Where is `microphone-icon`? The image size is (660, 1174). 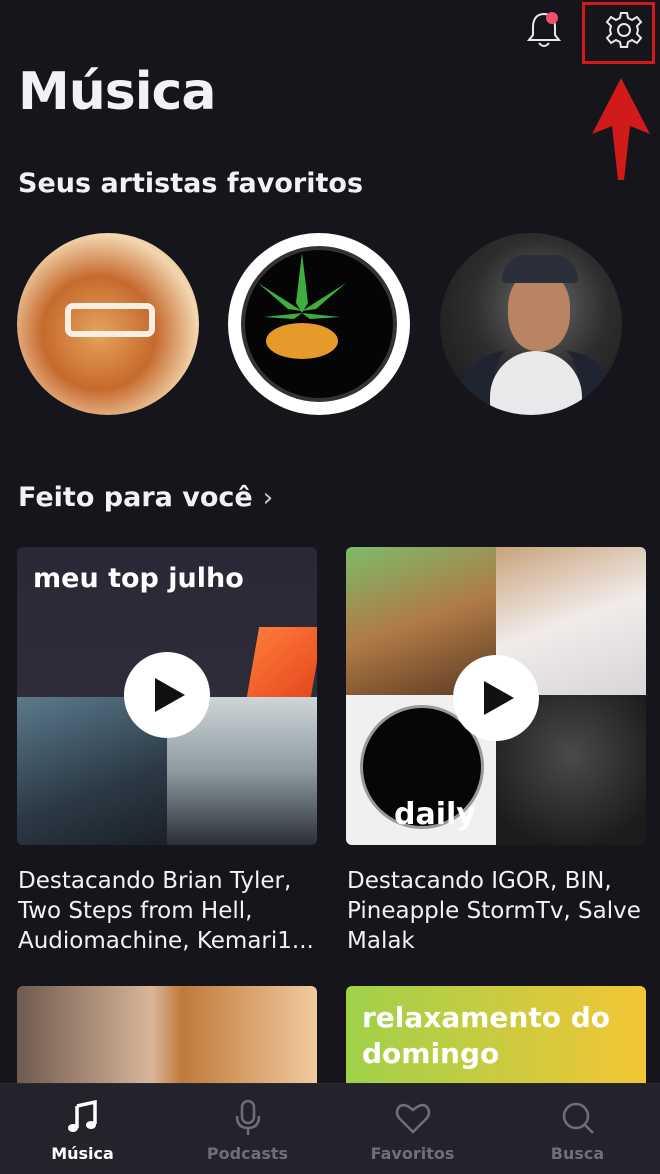 microphone-icon is located at coordinates (247, 1117).